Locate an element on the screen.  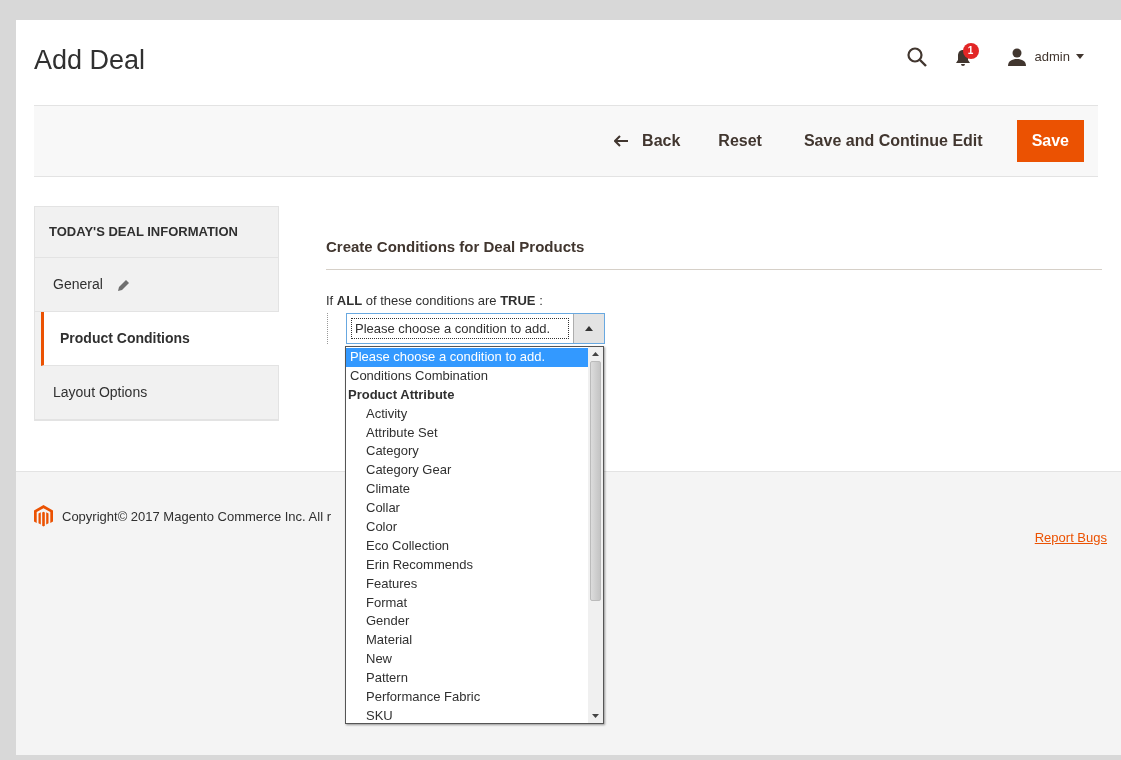
sidebar-tab-label: Product Conditions is located at coordinates (125, 338).